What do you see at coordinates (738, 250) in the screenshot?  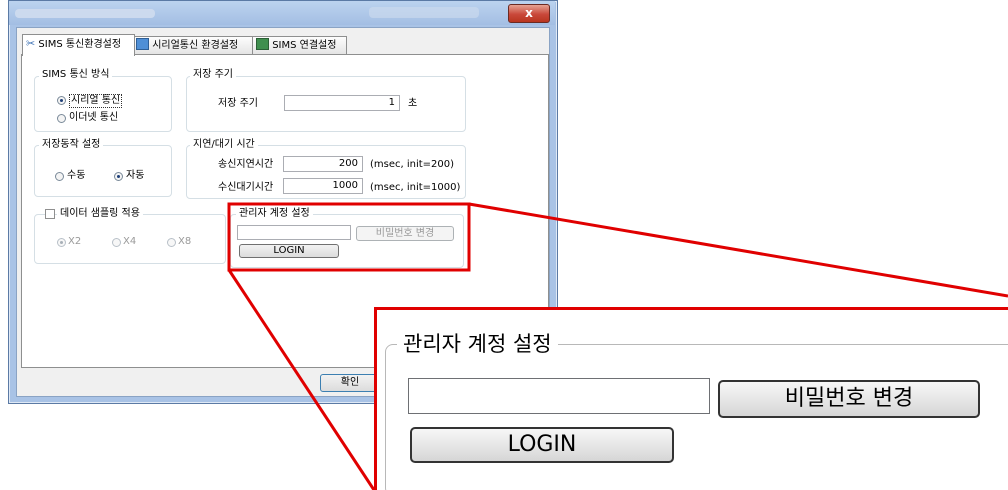 I see `callout-line-top` at bounding box center [738, 250].